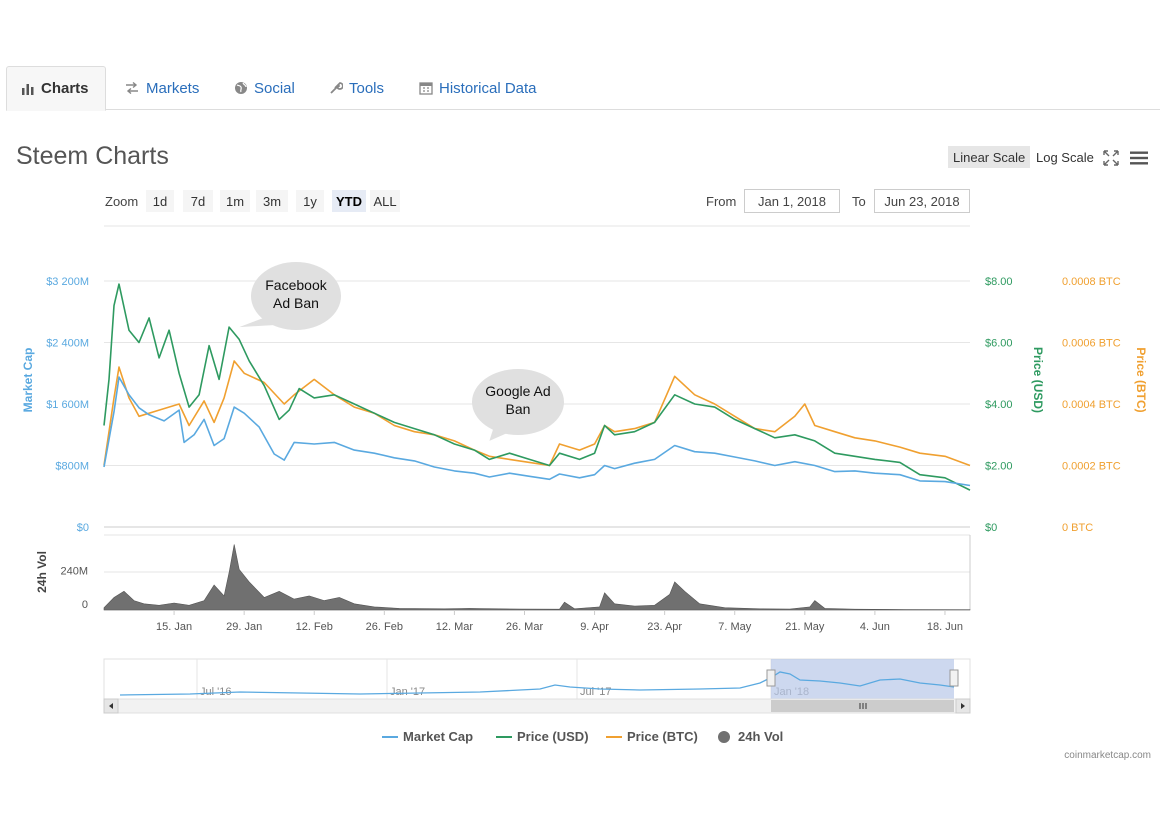  What do you see at coordinates (407, 692) in the screenshot?
I see `navigator-date-label: Jan '17` at bounding box center [407, 692].